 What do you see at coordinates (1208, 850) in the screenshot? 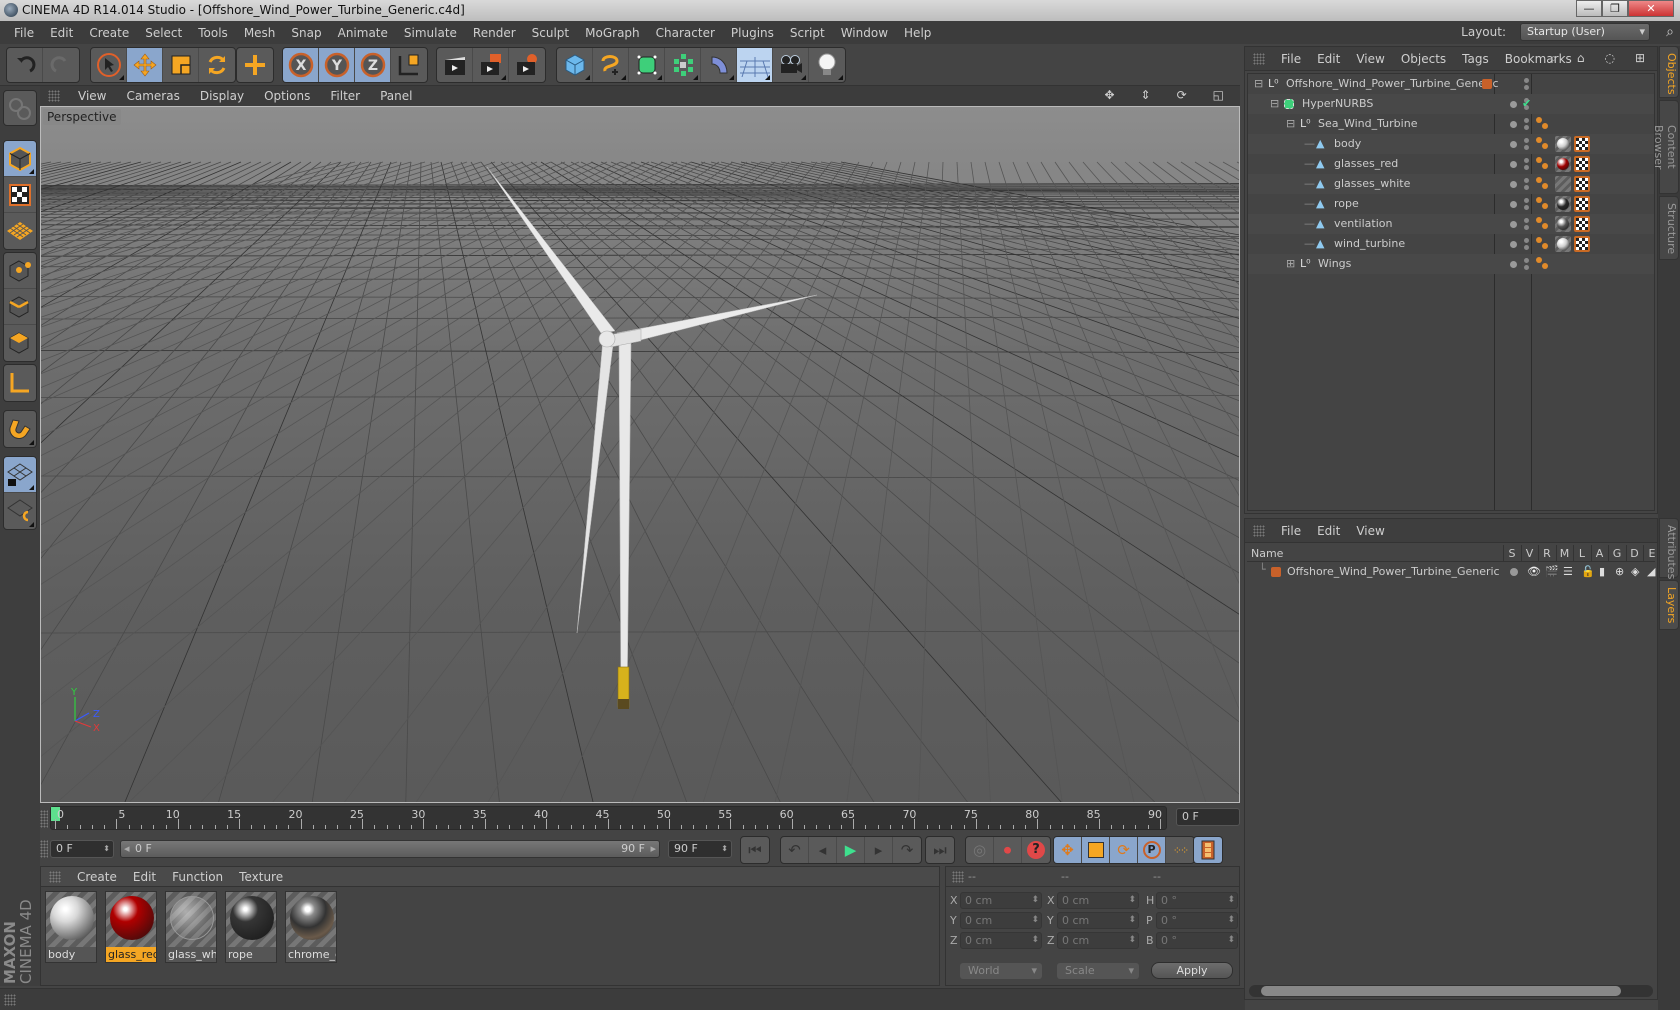
I see `timeline-window-icon` at bounding box center [1208, 850].